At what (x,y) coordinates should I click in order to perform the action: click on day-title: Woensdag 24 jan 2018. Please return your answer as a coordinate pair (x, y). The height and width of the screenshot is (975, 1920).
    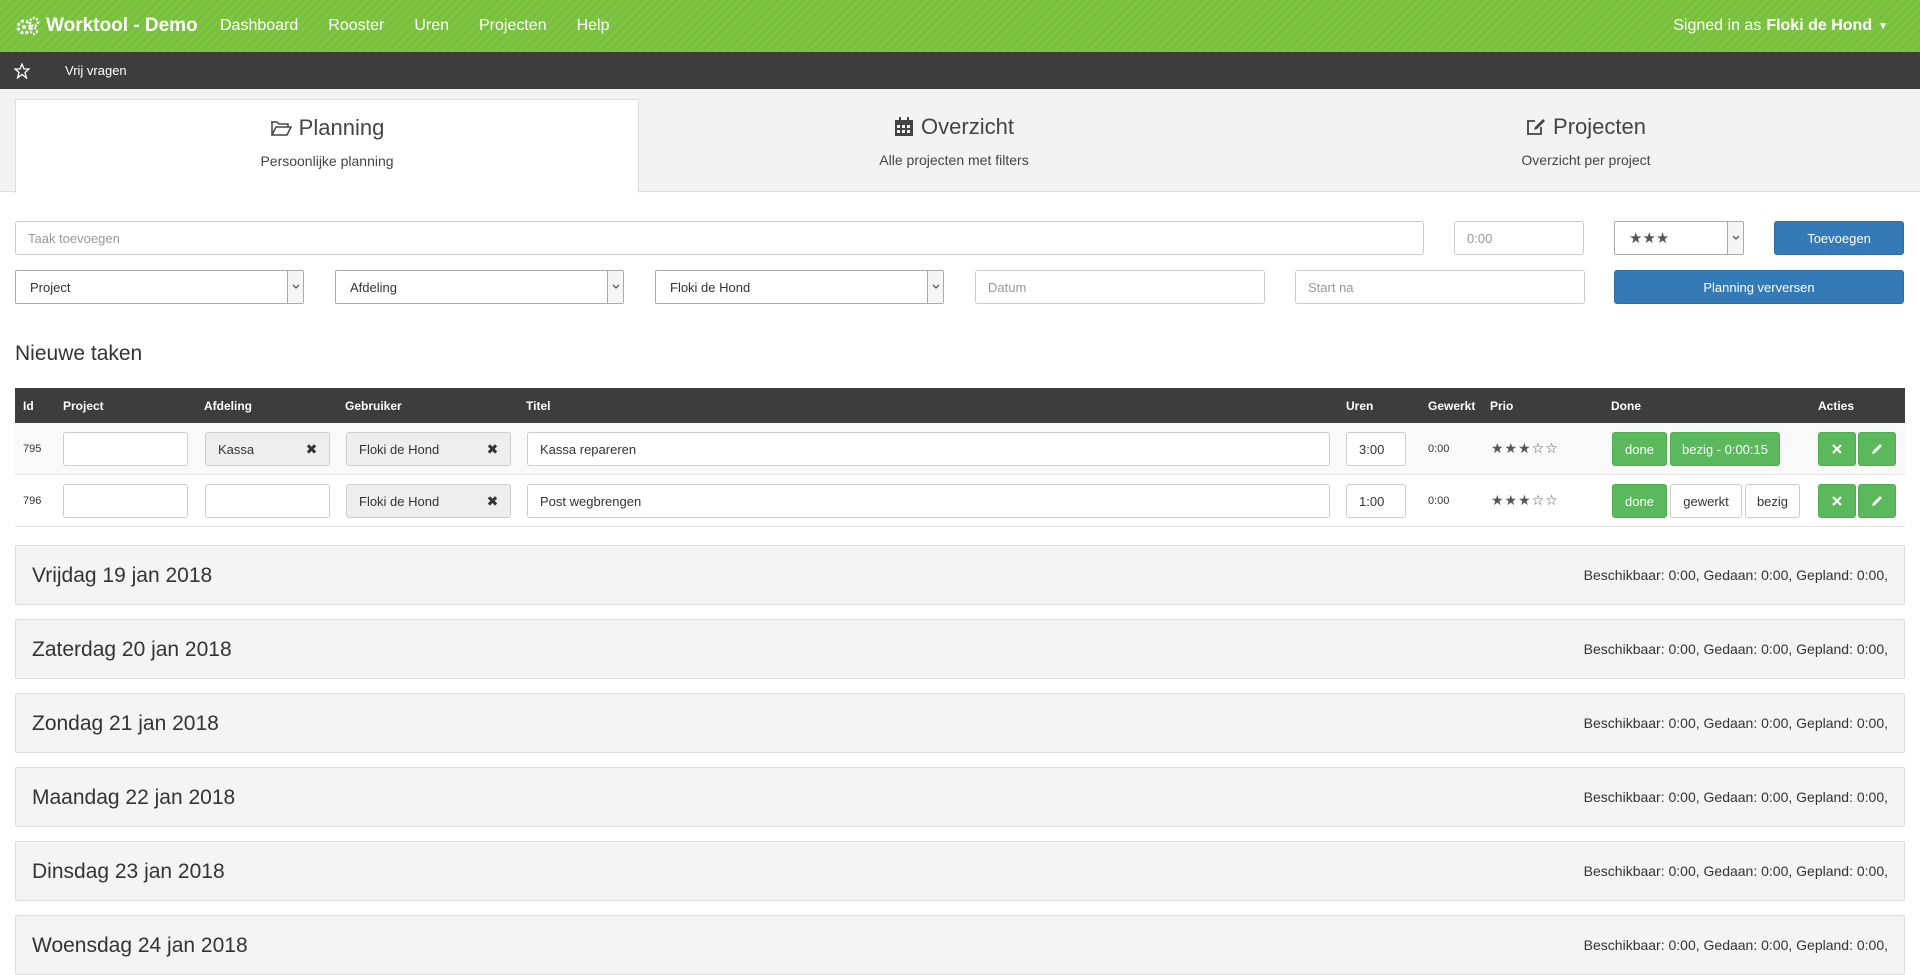
    Looking at the image, I should click on (140, 945).